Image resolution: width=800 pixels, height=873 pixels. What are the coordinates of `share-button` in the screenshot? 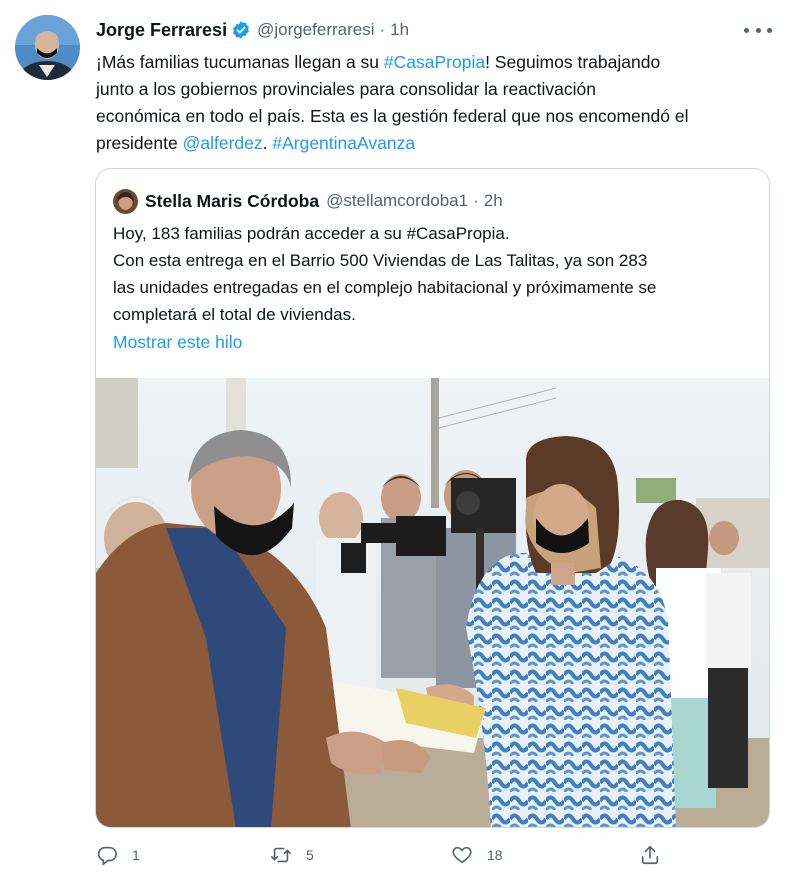 It's located at (650, 855).